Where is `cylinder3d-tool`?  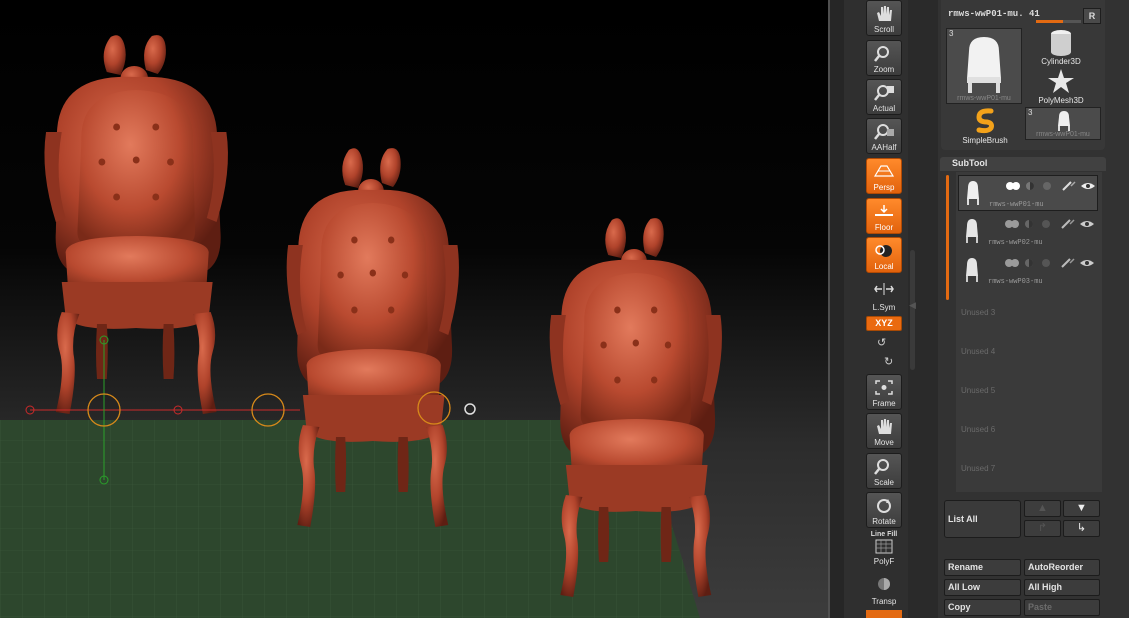 cylinder3d-tool is located at coordinates (1061, 43).